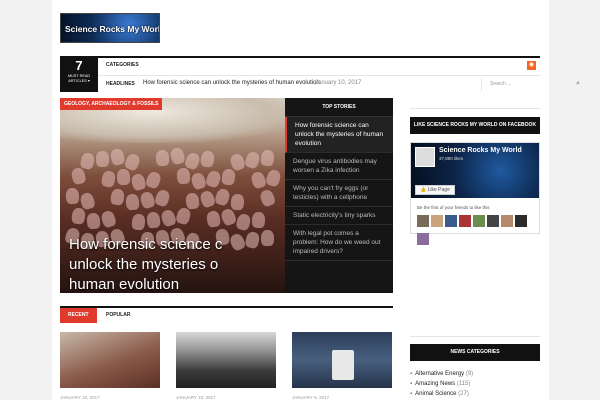 The width and height of the screenshot is (600, 400). What do you see at coordinates (343, 365) in the screenshot?
I see `phone-in-pocket-image` at bounding box center [343, 365].